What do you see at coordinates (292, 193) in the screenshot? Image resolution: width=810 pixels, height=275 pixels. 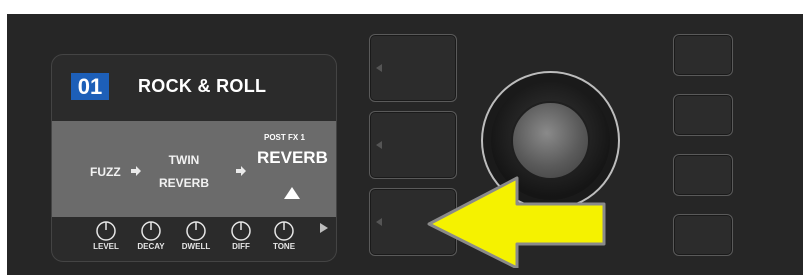 I see `up-triangle-icon` at bounding box center [292, 193].